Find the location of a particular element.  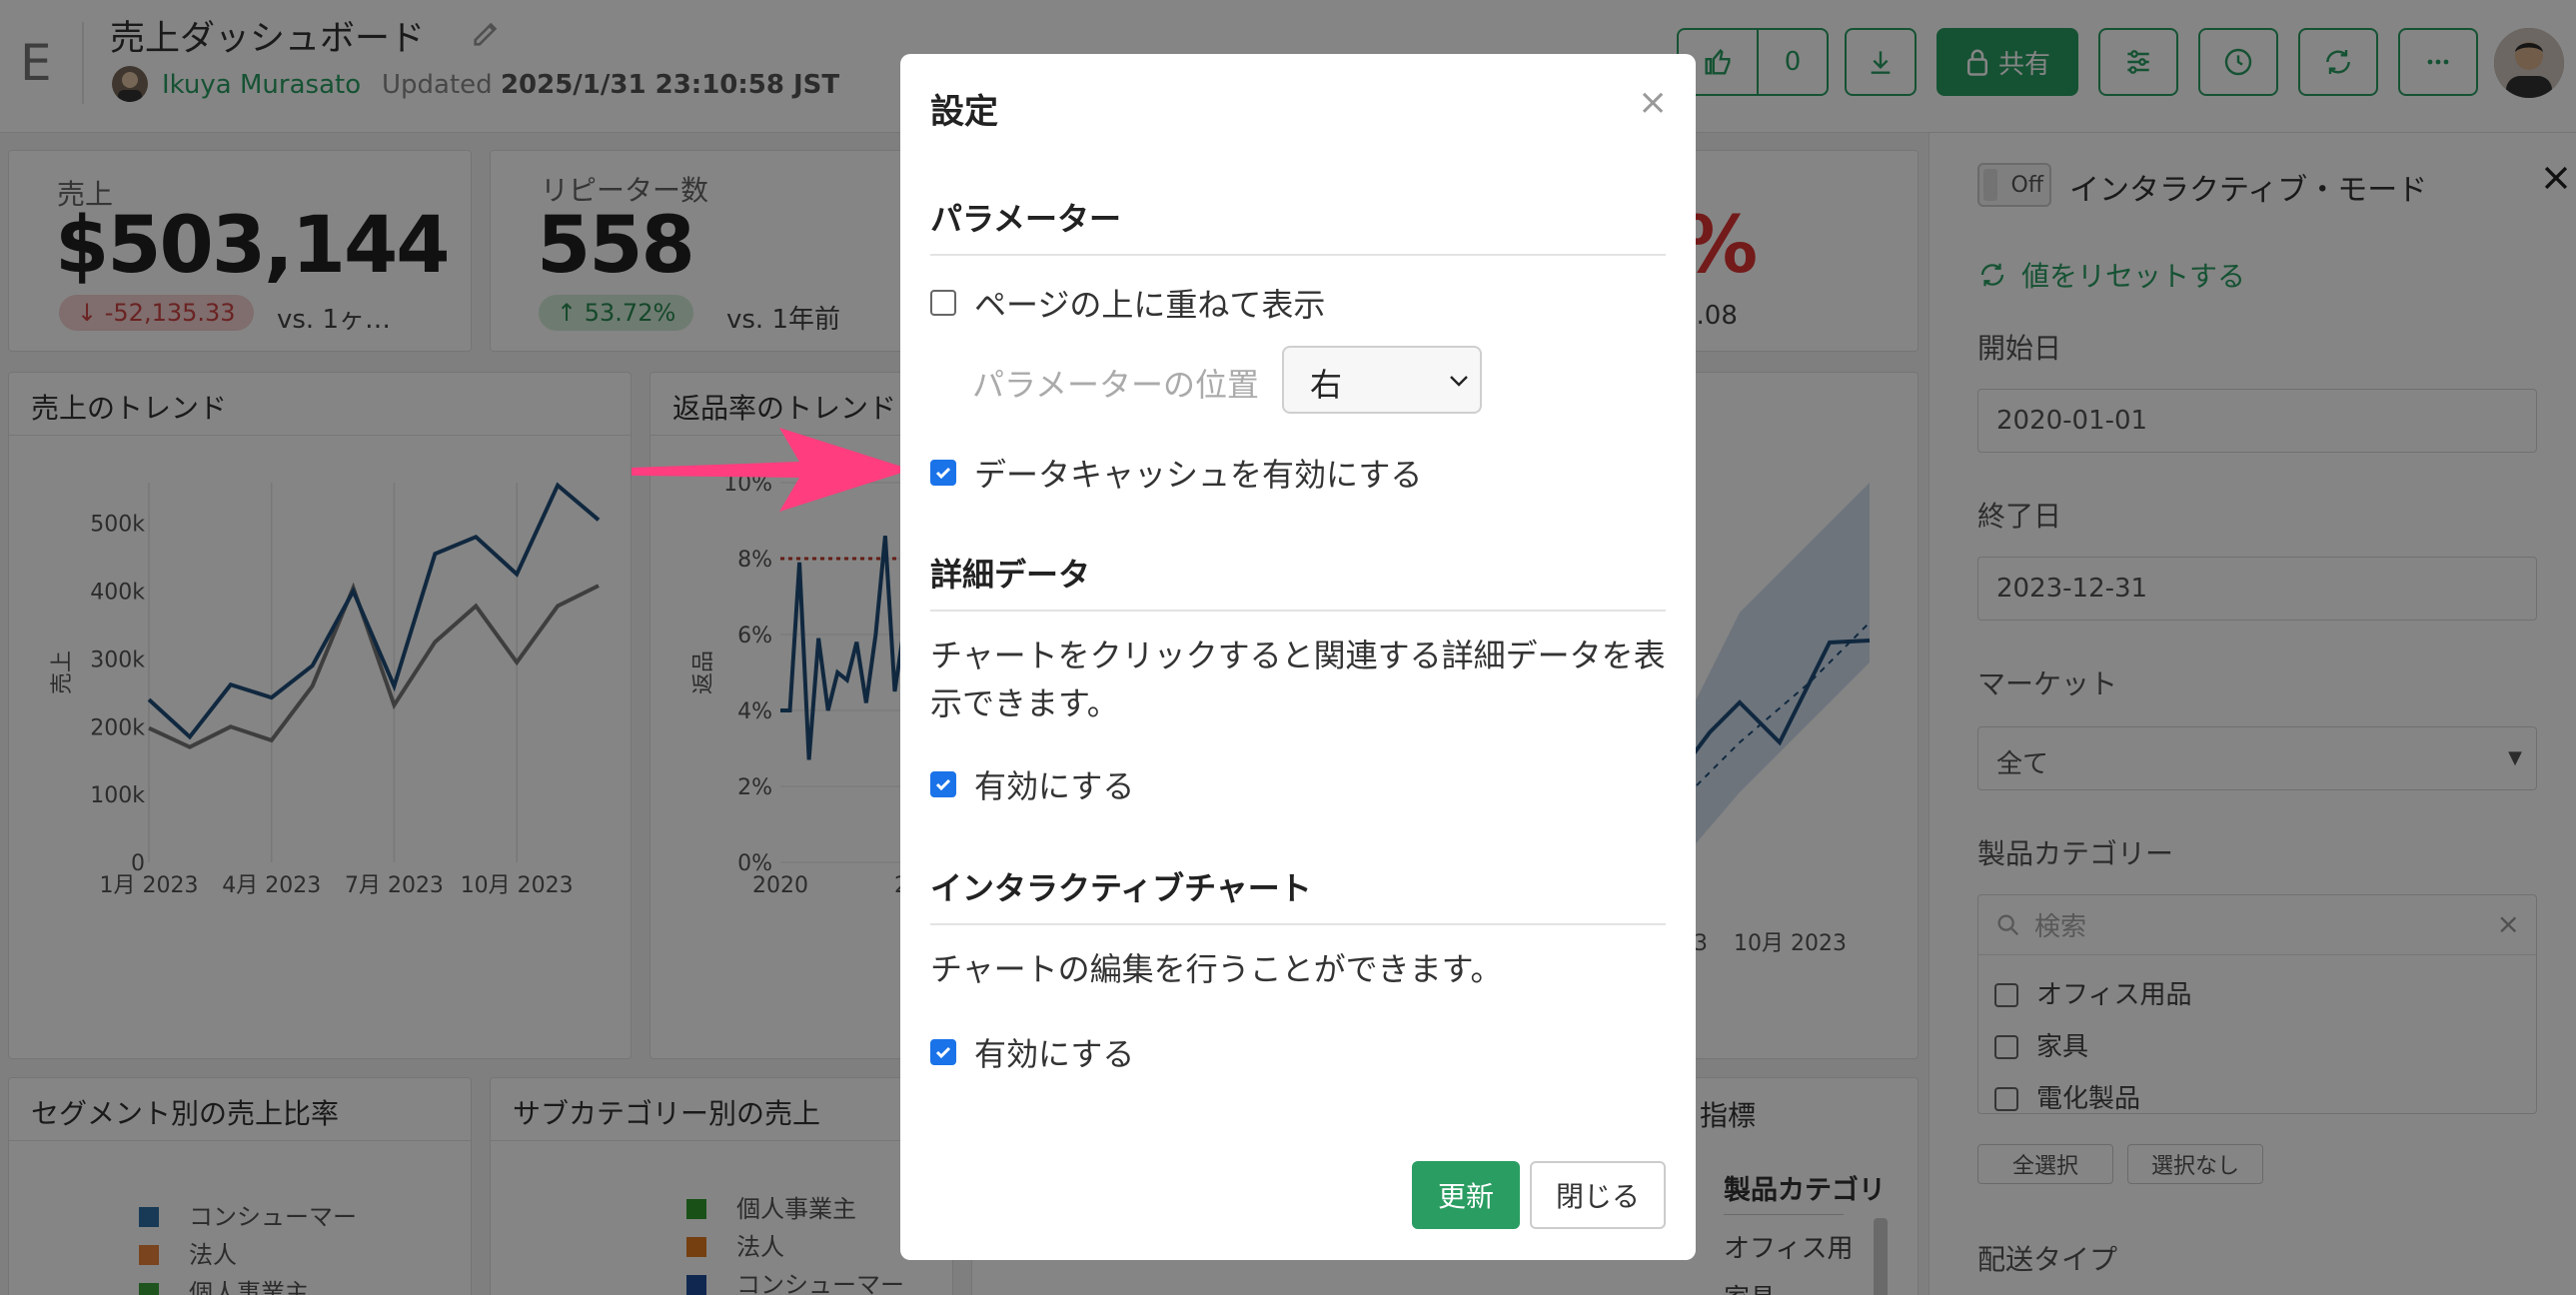

interactive-description: チャートの編集を行うことができます。 is located at coordinates (1216, 969).